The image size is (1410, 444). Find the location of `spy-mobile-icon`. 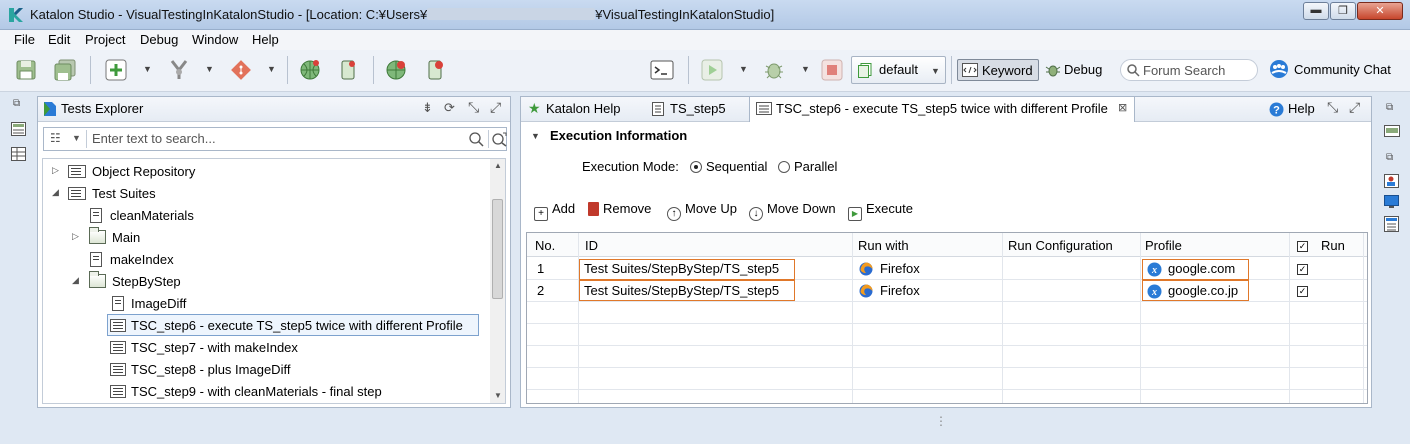

spy-mobile-icon is located at coordinates (348, 70).